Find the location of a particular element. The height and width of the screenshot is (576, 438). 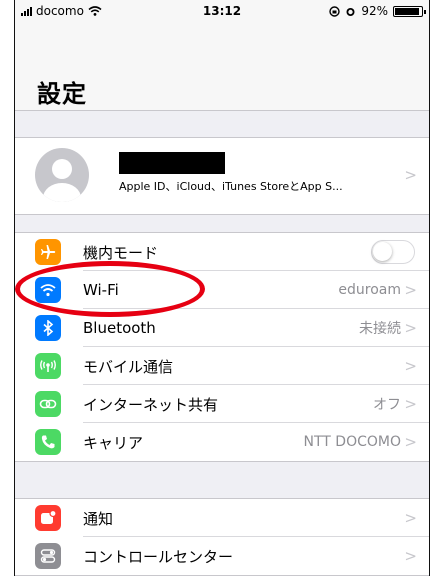

notifications-label: 通知 is located at coordinates (98, 518).